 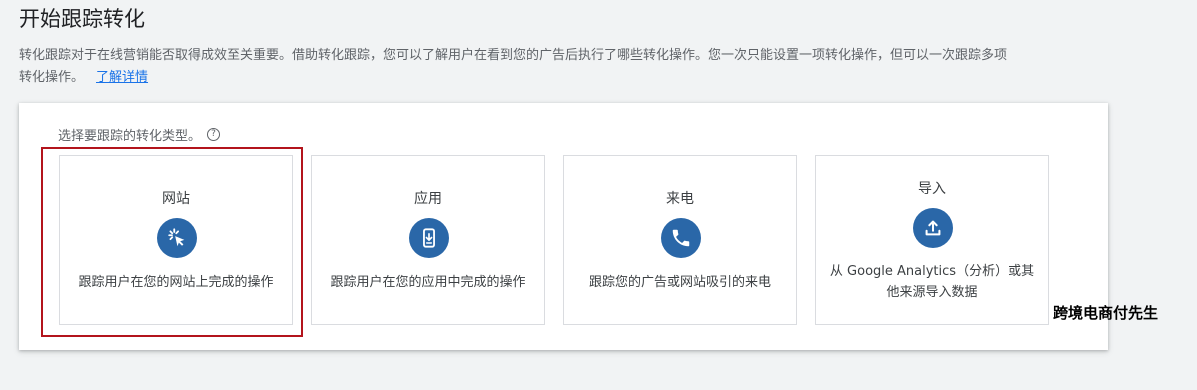 I want to click on page-title: 开始跟踪转化, so click(x=82, y=19).